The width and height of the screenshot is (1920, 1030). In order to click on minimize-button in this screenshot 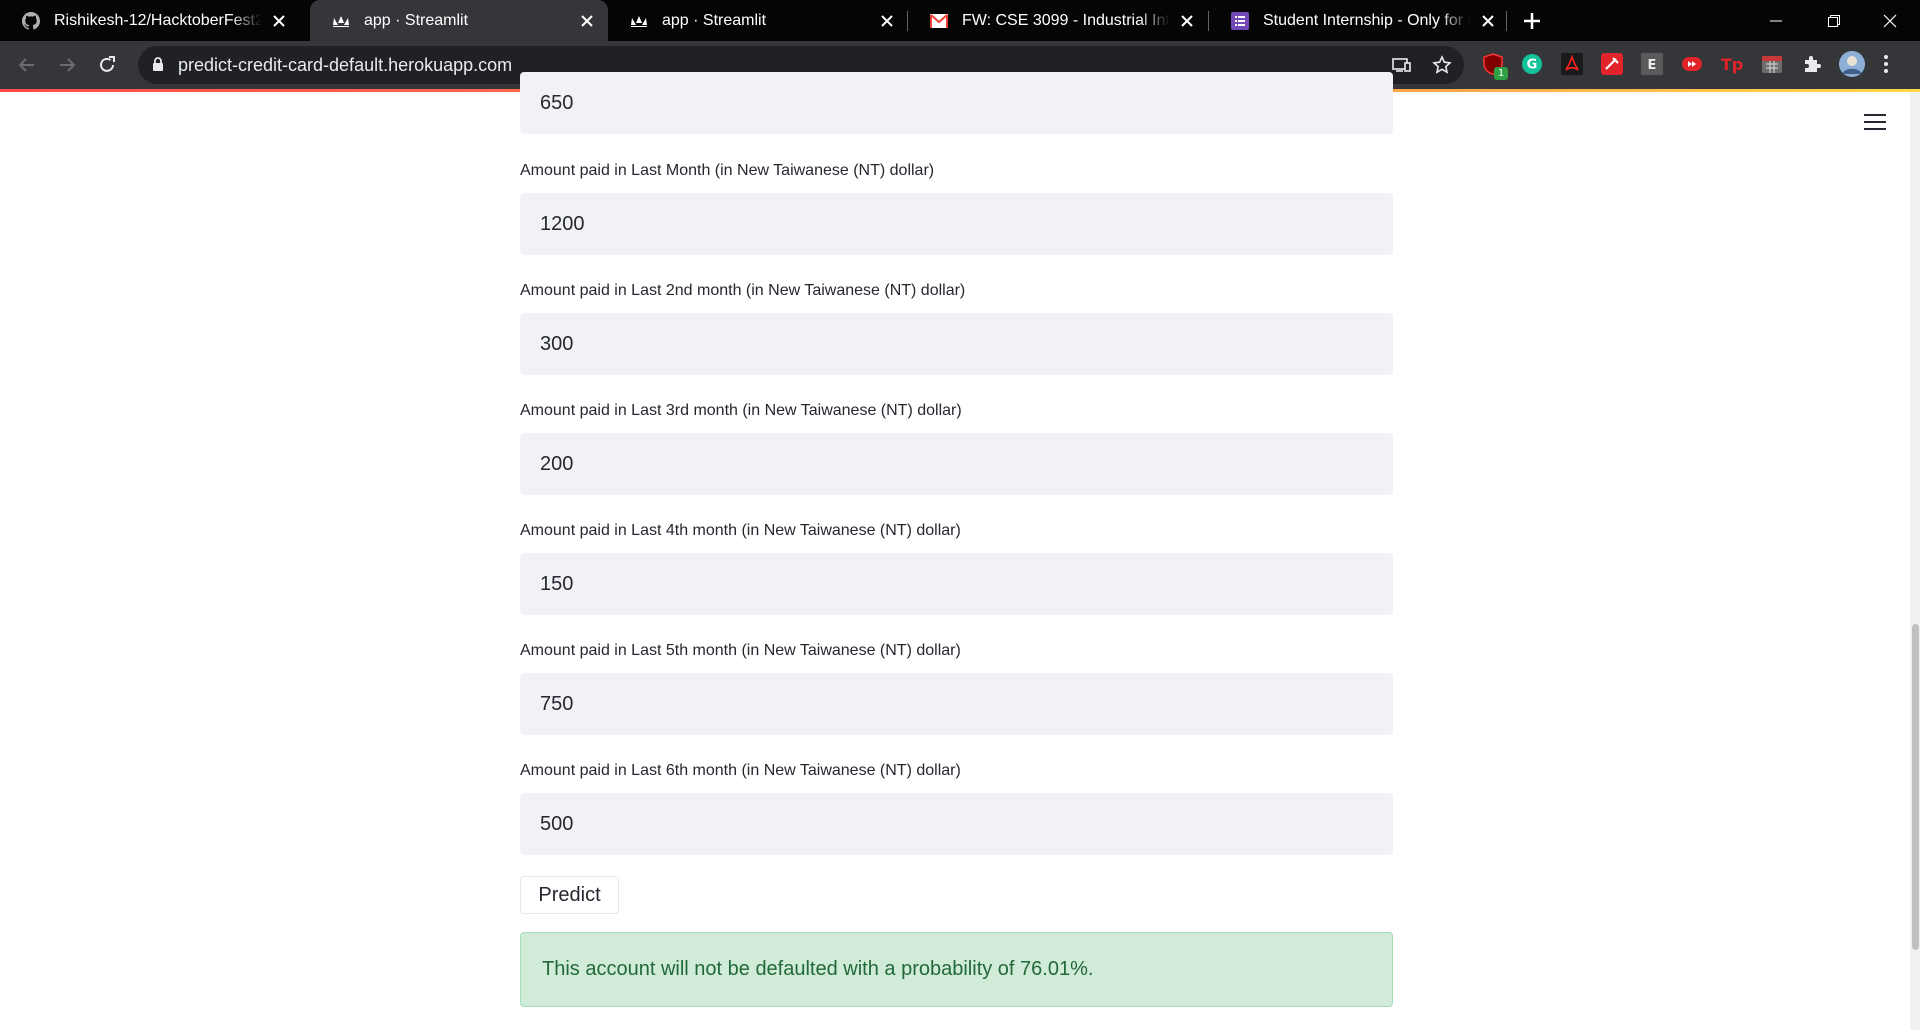, I will do `click(1776, 20)`.